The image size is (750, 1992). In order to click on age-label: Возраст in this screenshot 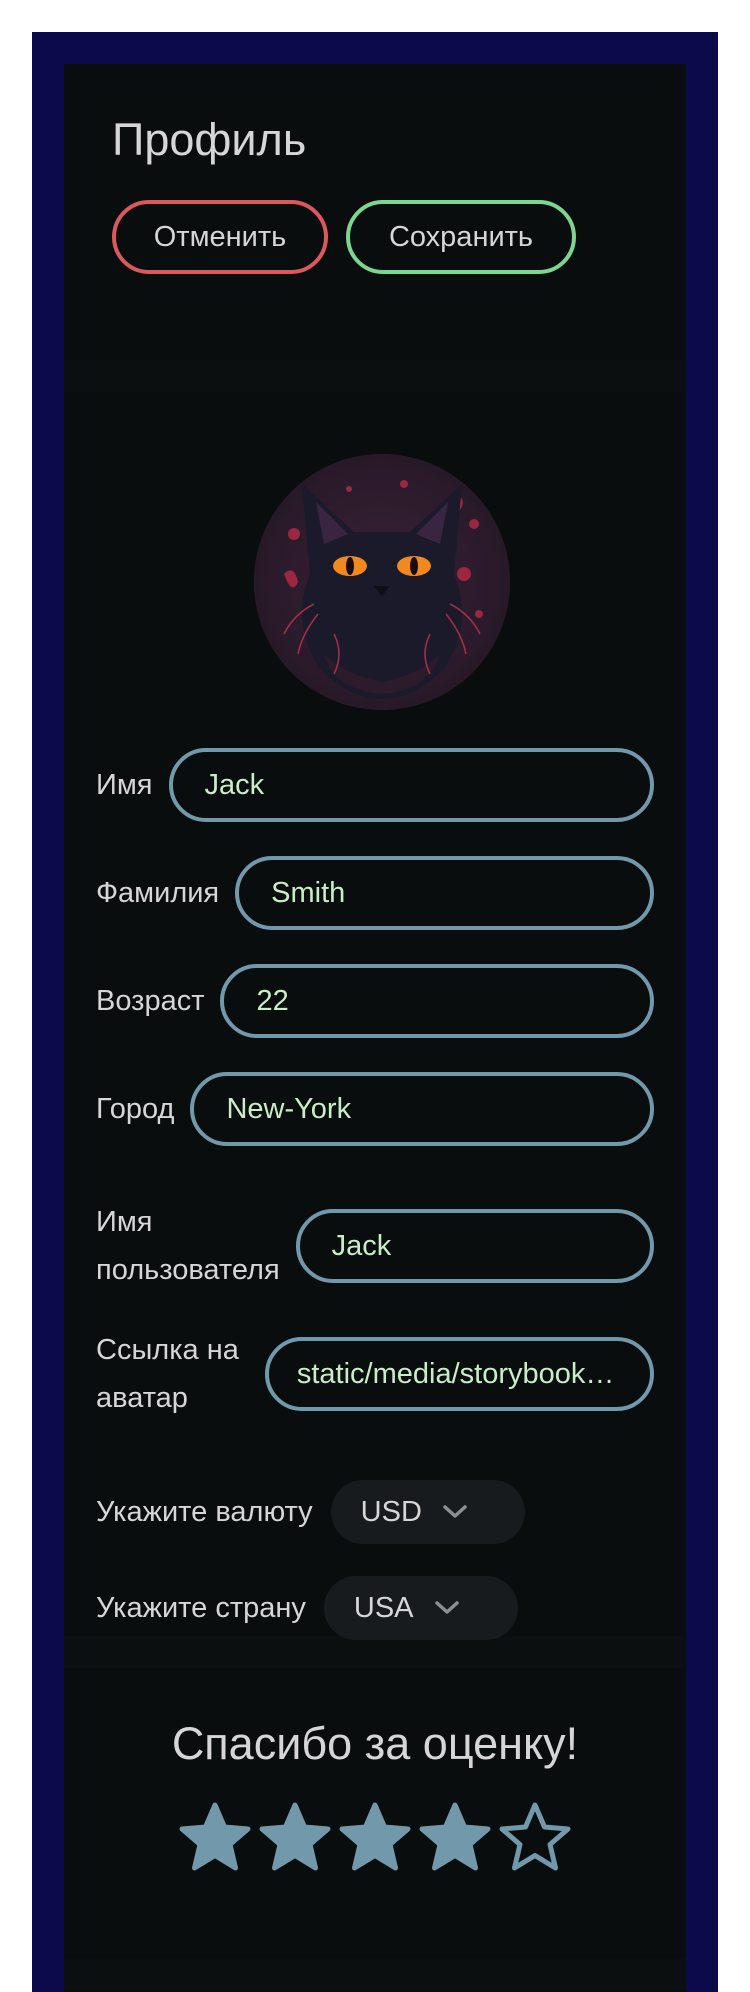, I will do `click(150, 1001)`.